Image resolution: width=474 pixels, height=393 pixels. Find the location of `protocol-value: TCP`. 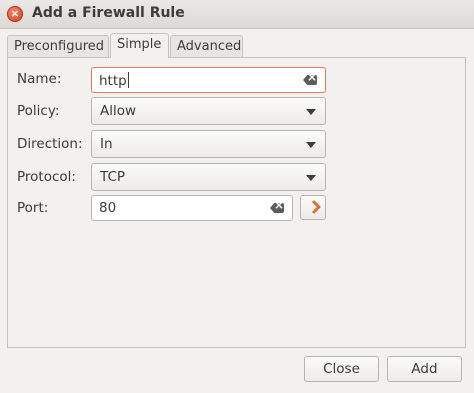

protocol-value: TCP is located at coordinates (113, 177).